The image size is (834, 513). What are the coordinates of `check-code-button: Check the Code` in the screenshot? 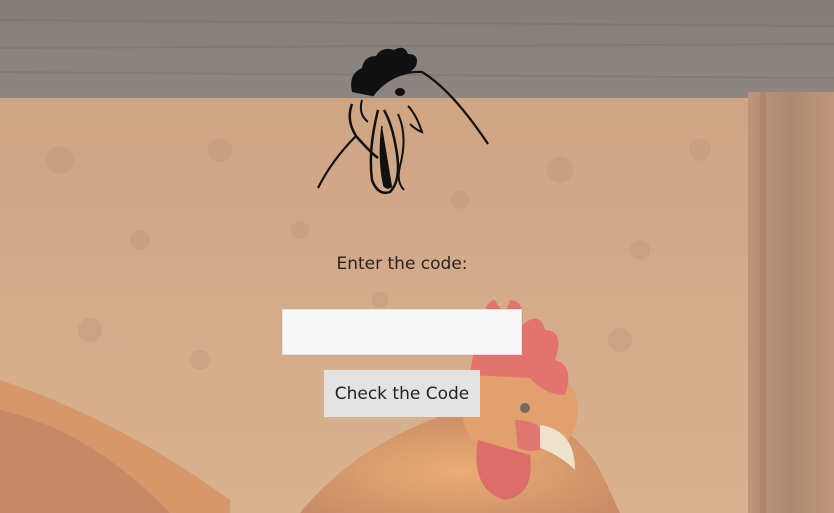 It's located at (402, 393).